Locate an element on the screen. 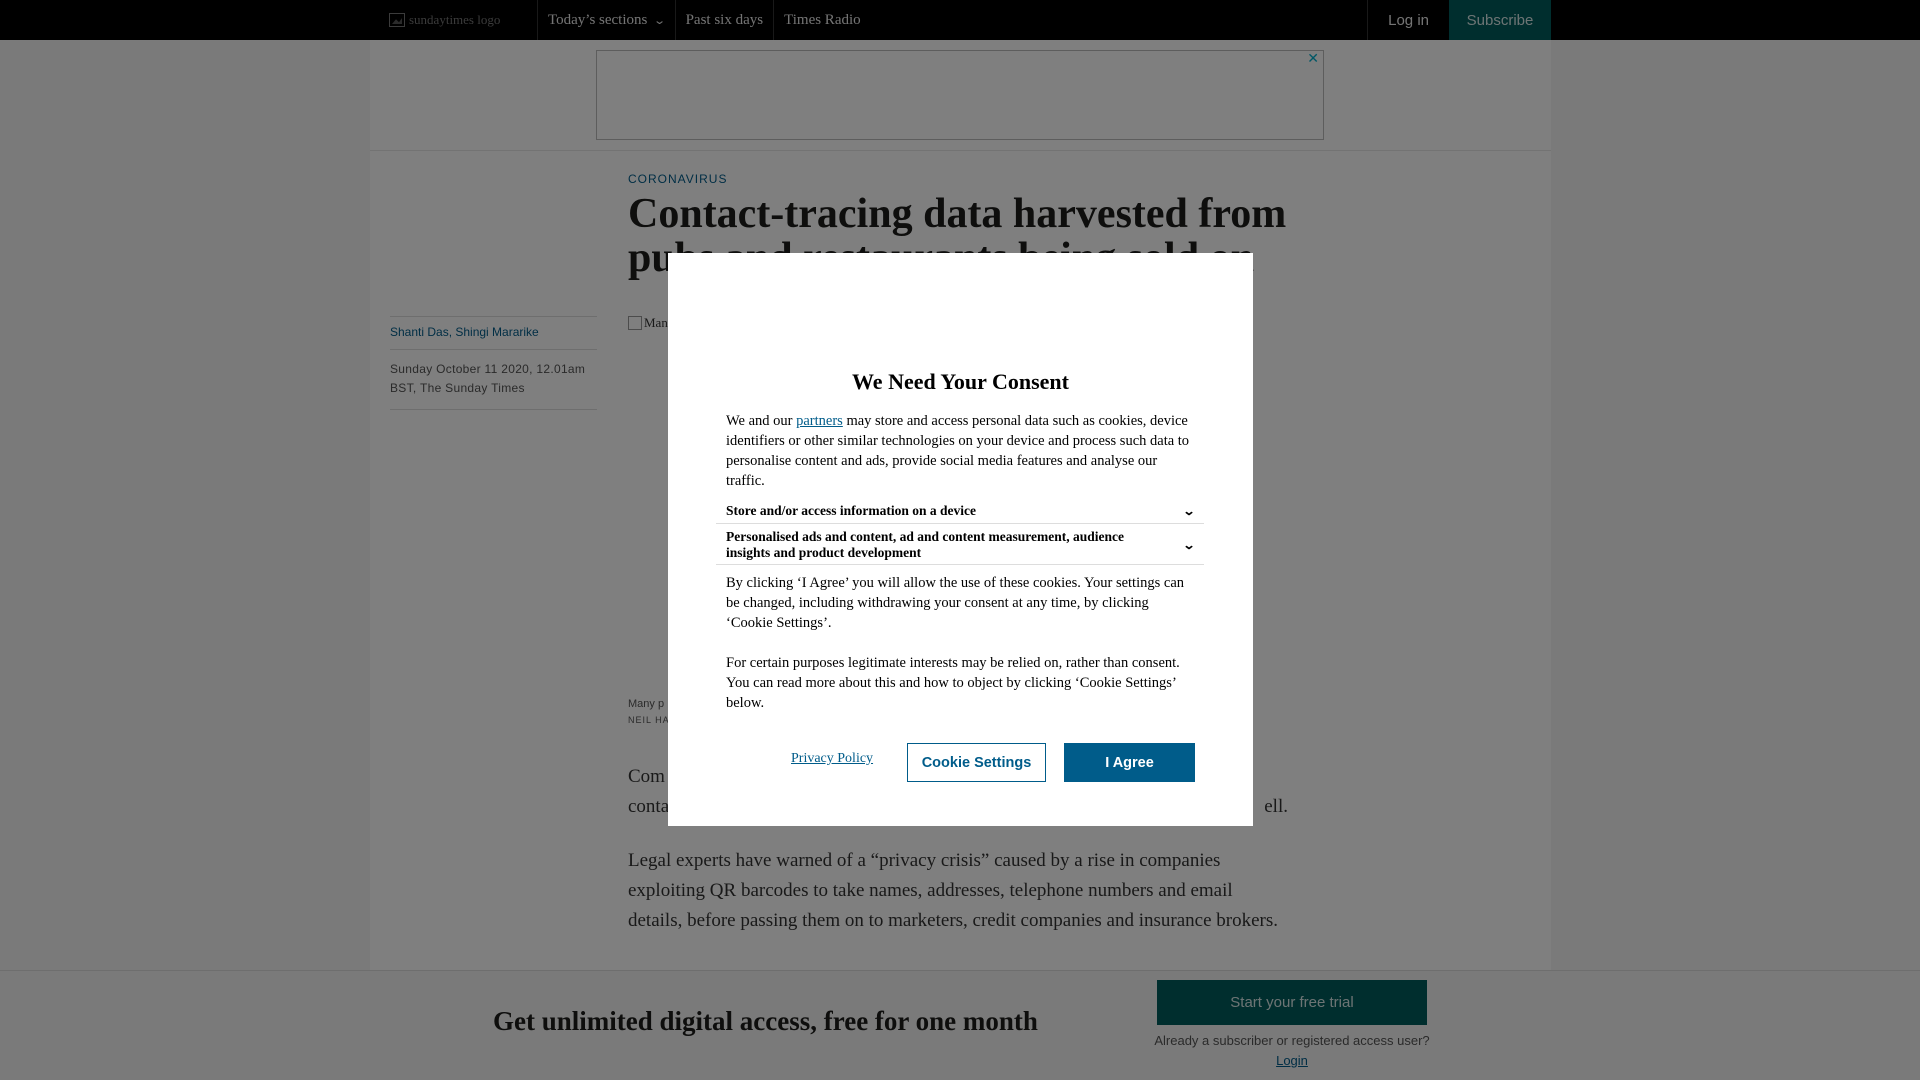 This screenshot has height=1080, width=1920. privacy-policy-link: Privacy Policy is located at coordinates (832, 759).